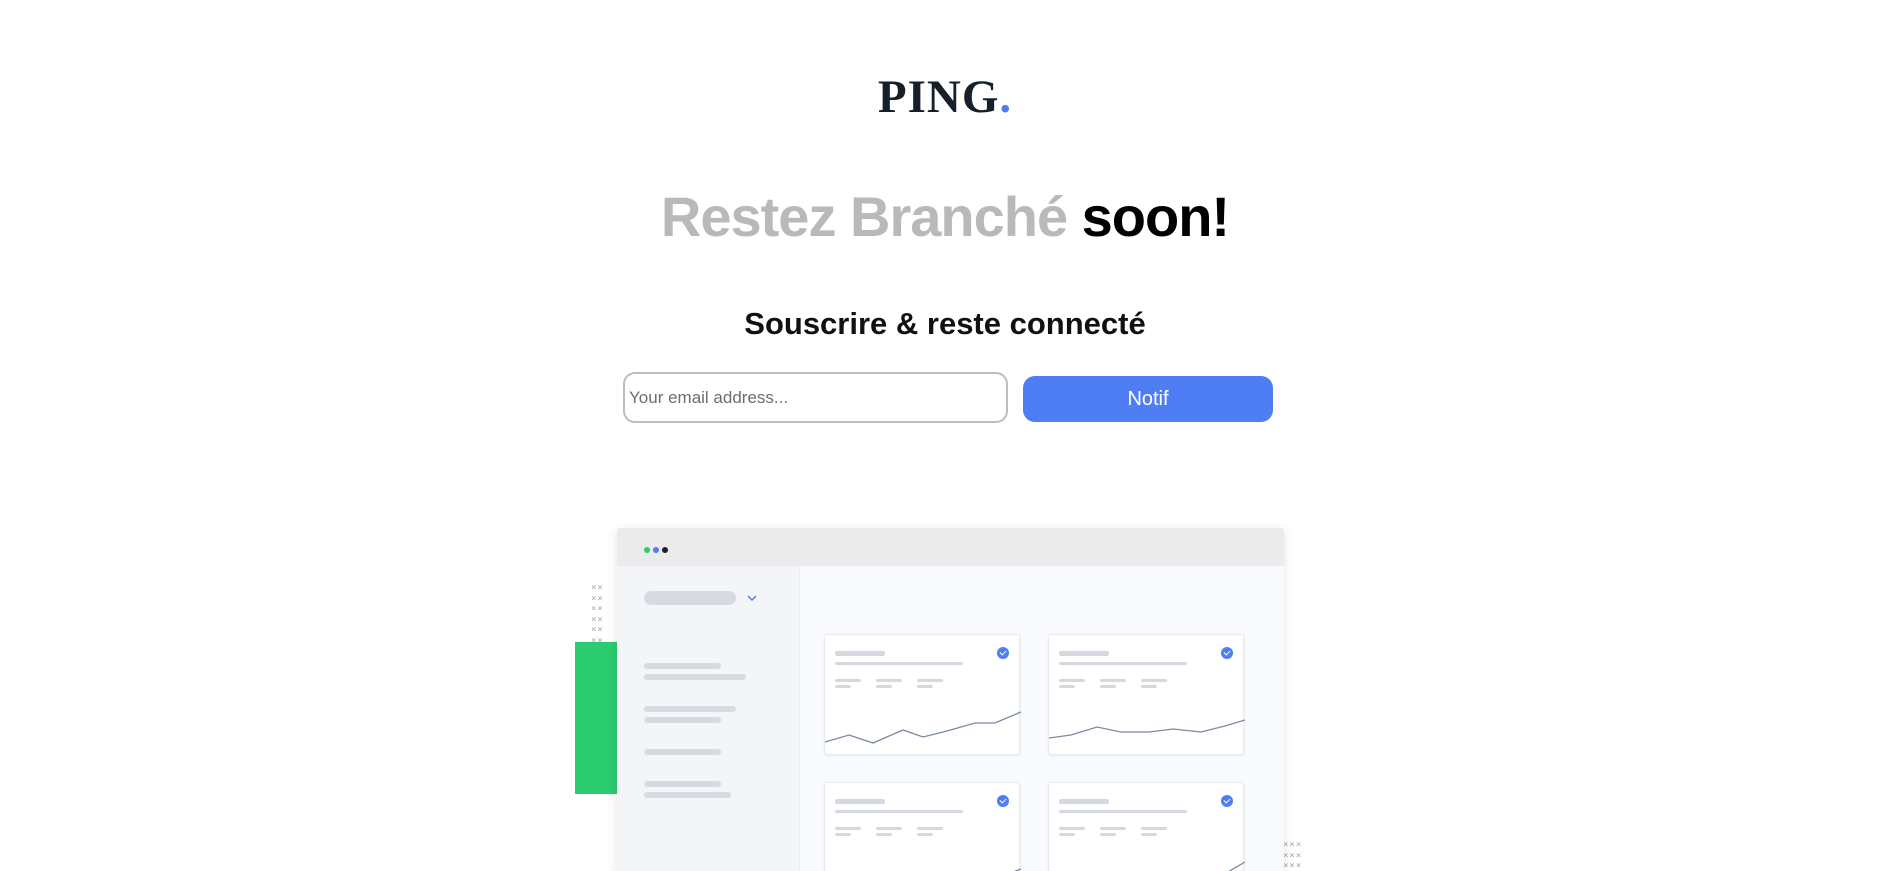  I want to click on logo-text: PING, so click(938, 97).